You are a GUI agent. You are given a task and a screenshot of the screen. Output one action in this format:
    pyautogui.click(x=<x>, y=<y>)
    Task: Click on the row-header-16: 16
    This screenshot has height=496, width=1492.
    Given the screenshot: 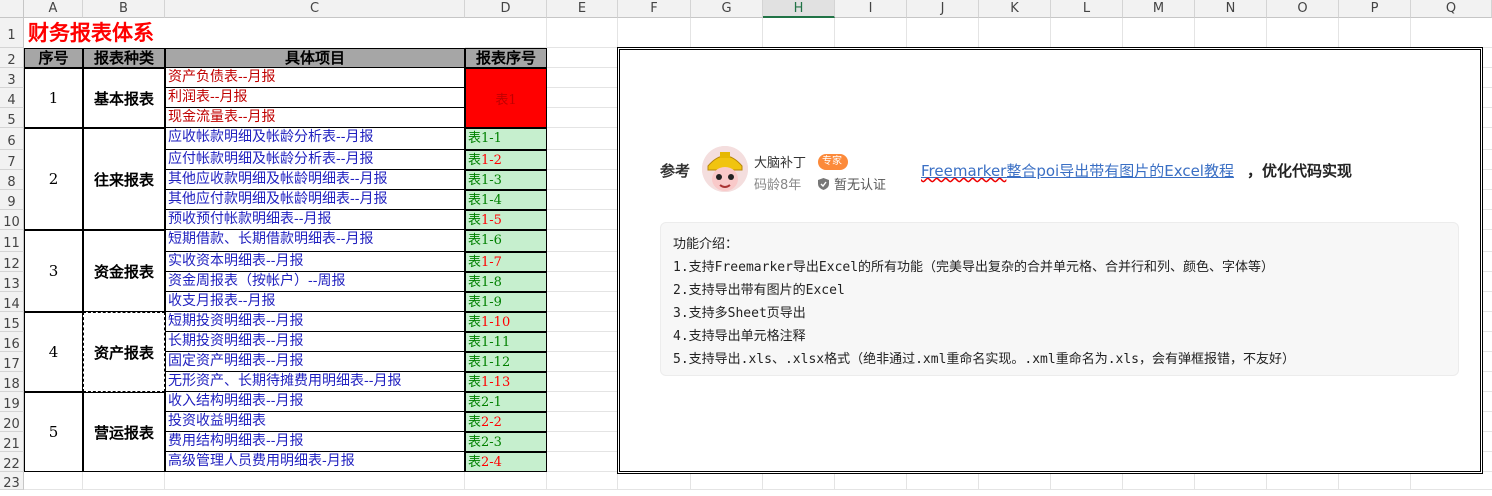 What is the action you would take?
    pyautogui.click(x=12, y=342)
    